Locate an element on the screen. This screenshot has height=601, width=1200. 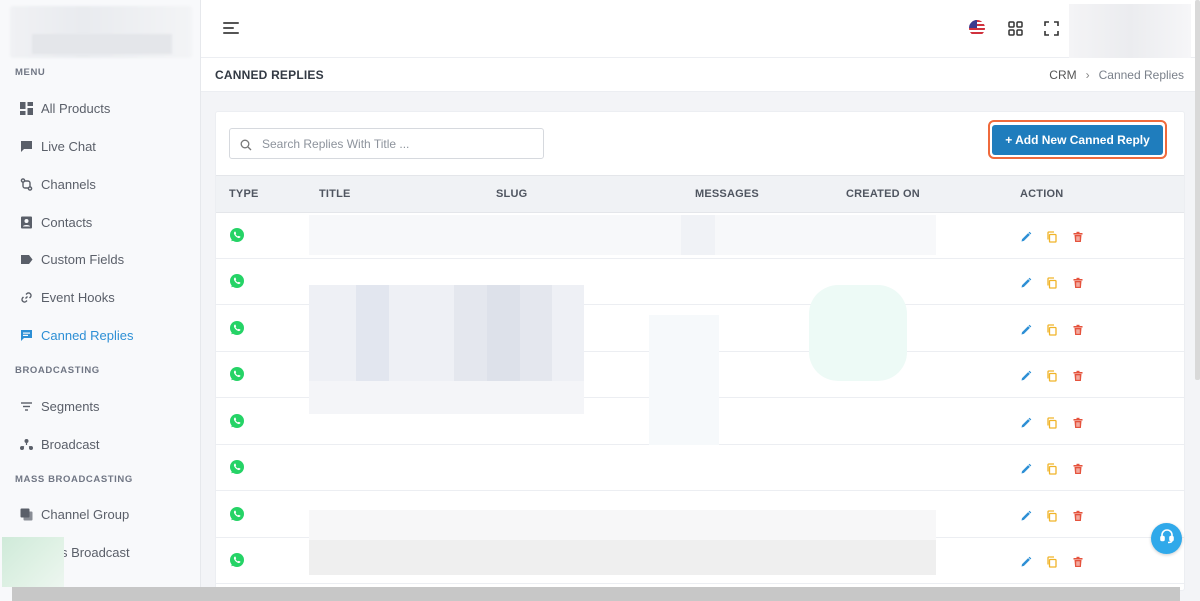
breadcrumb-crm: CRM is located at coordinates (1062, 75).